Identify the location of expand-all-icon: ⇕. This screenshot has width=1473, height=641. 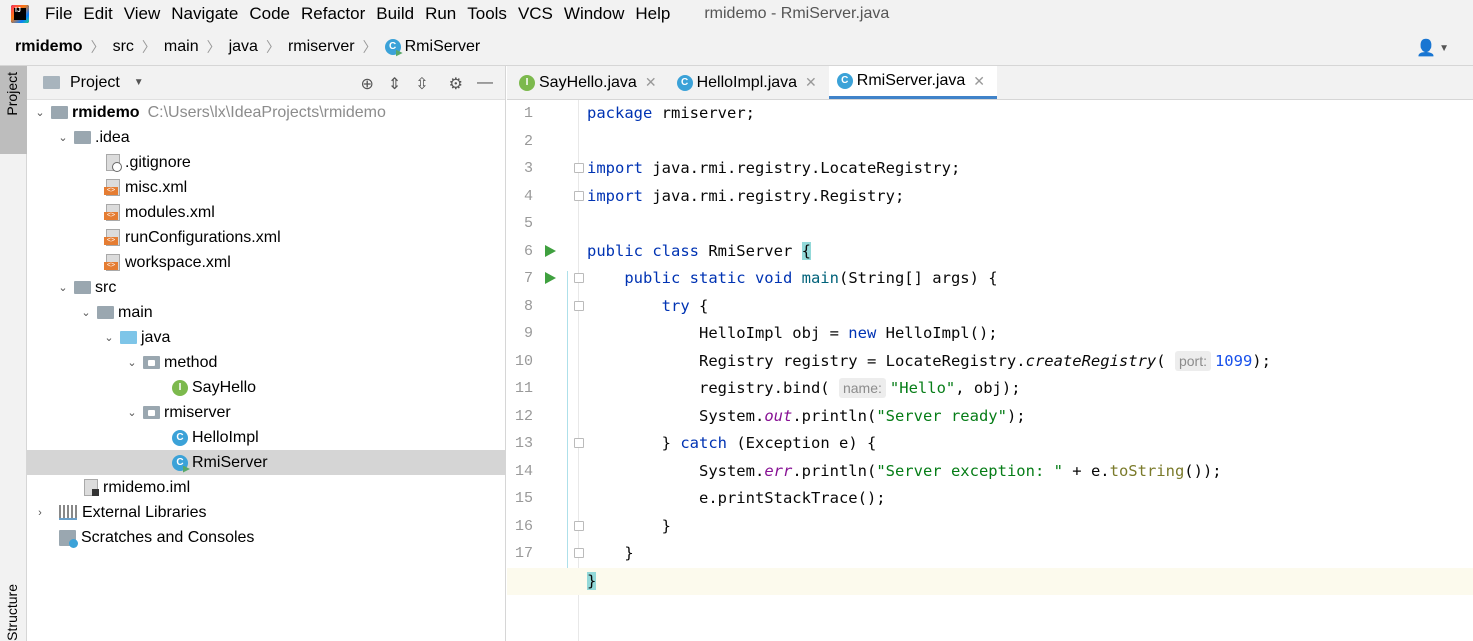
(394, 84).